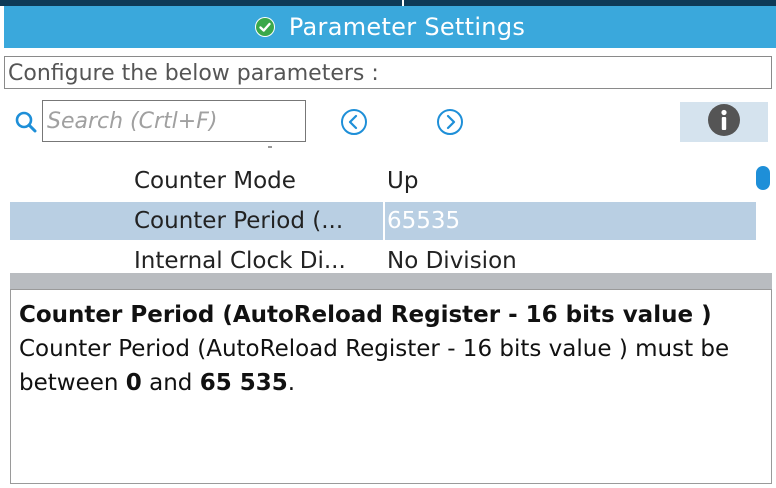 The height and width of the screenshot is (488, 776). Describe the element at coordinates (174, 121) in the screenshot. I see `search-input` at that location.